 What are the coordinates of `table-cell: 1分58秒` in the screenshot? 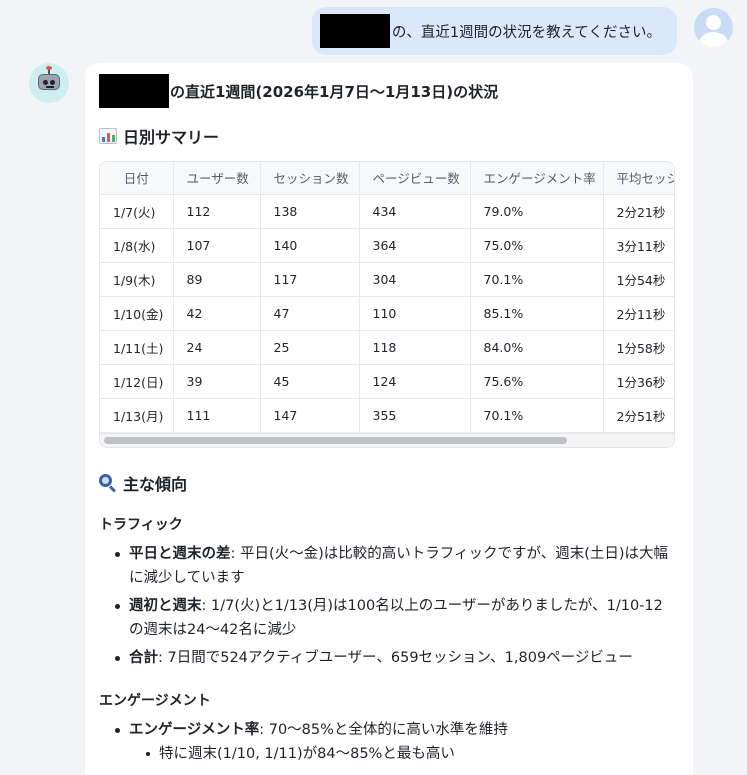 It's located at (638, 347).